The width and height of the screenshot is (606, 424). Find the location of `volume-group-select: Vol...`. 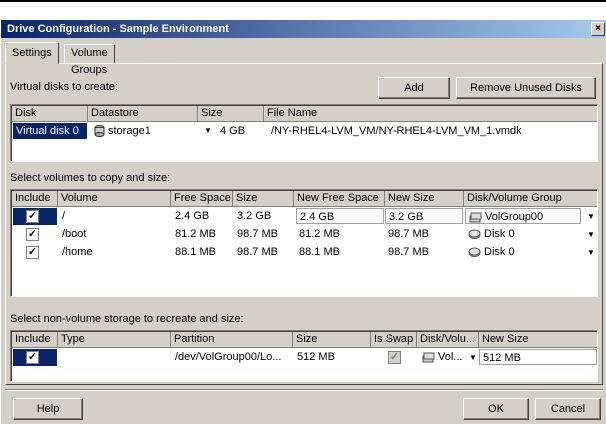

volume-group-select: Vol... is located at coordinates (444, 357).